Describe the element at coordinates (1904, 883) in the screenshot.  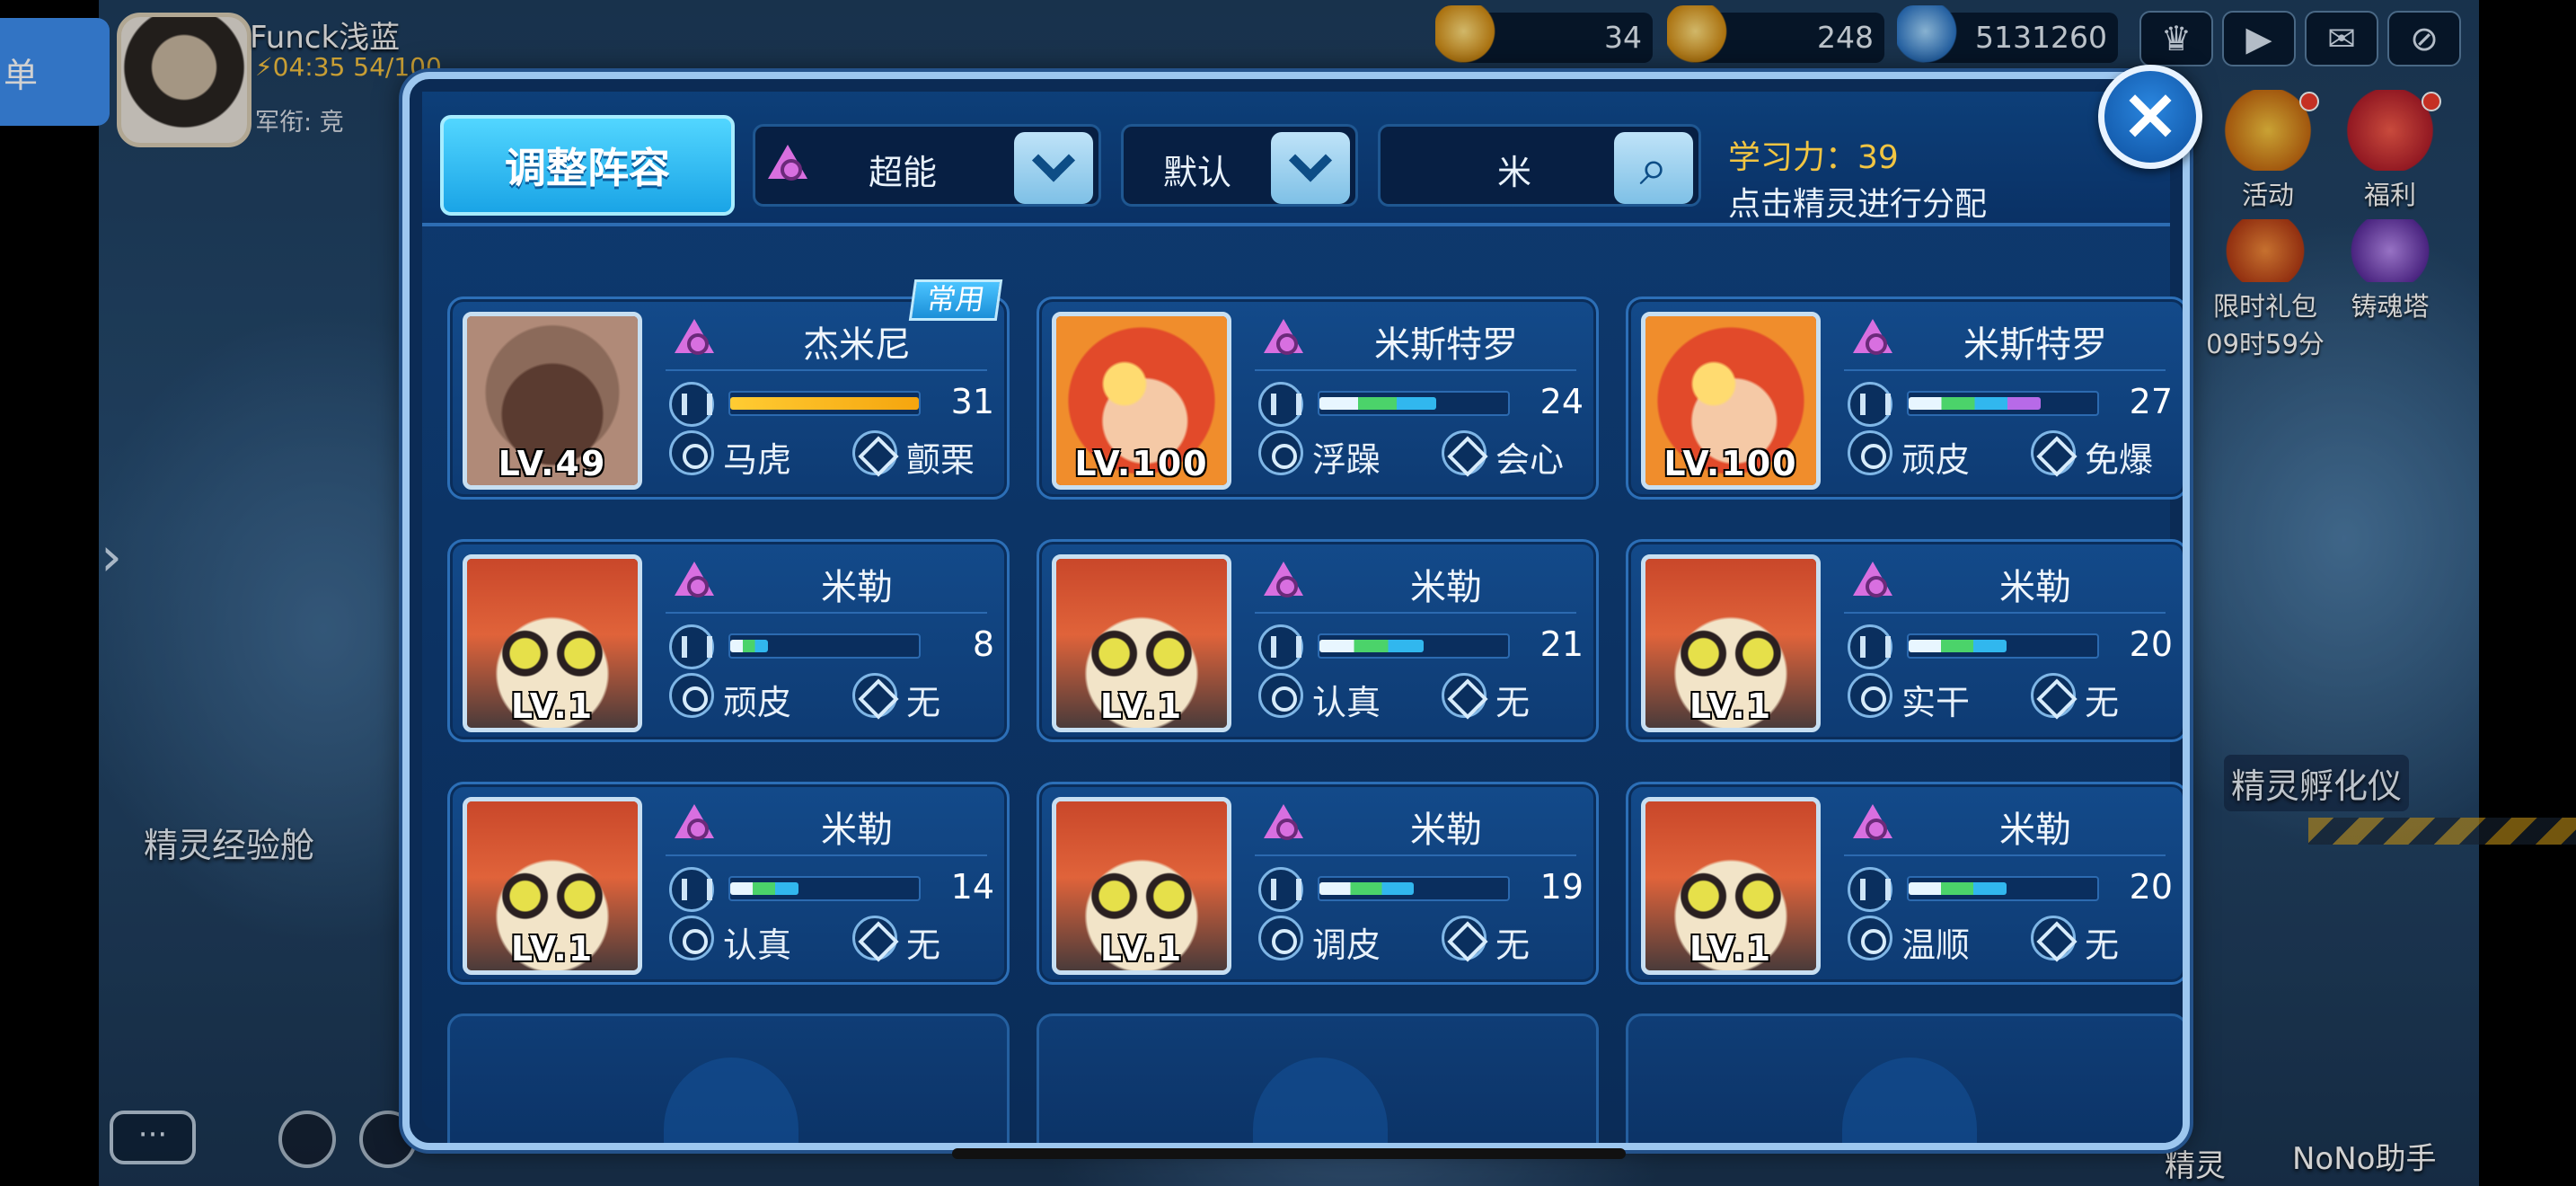
I see `spirit-card: LV.1 米勒 20 温顺 无` at that location.